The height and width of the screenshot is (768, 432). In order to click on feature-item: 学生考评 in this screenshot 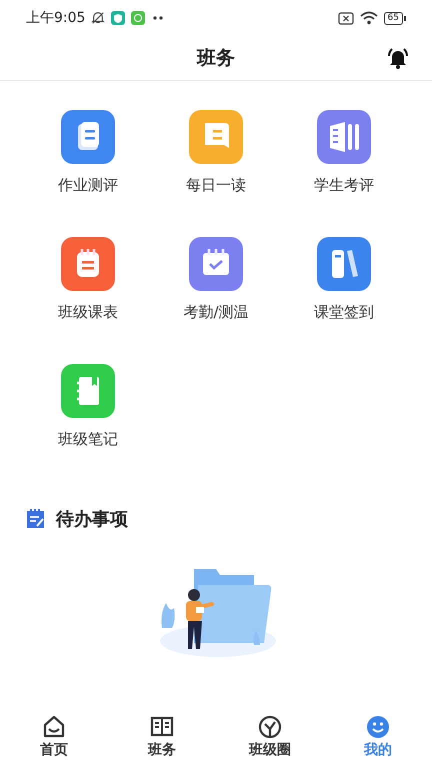, I will do `click(344, 152)`.